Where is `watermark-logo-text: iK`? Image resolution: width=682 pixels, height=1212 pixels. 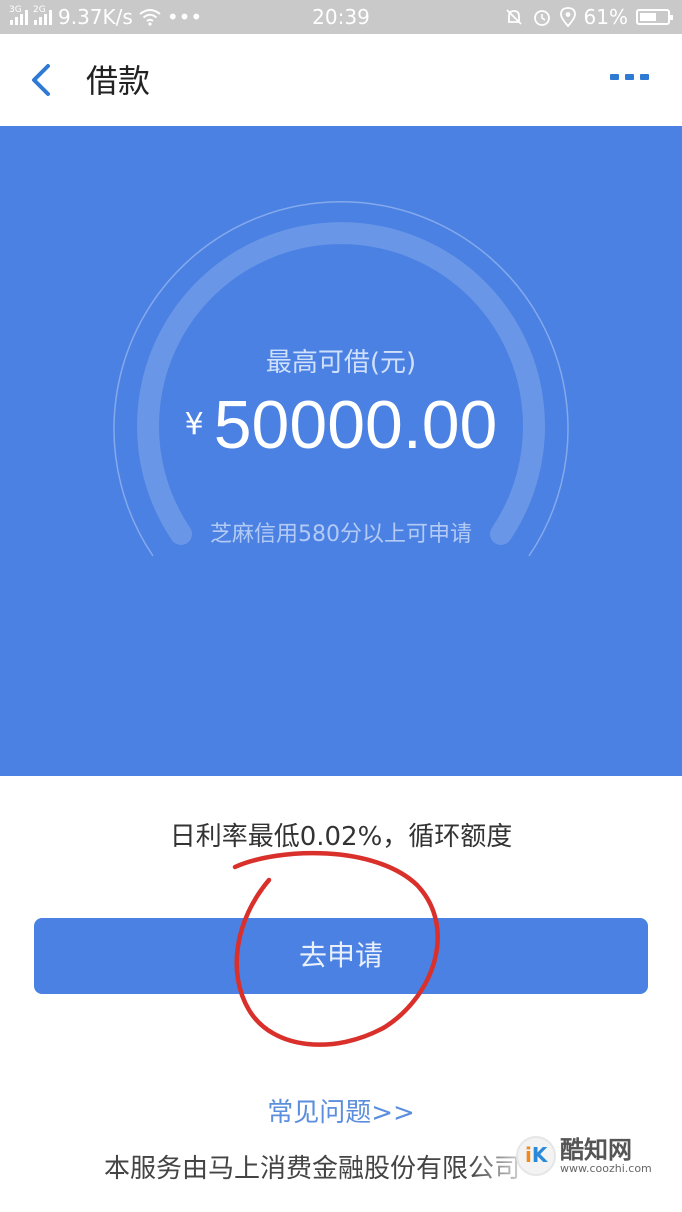 watermark-logo-text: iK is located at coordinates (536, 1155).